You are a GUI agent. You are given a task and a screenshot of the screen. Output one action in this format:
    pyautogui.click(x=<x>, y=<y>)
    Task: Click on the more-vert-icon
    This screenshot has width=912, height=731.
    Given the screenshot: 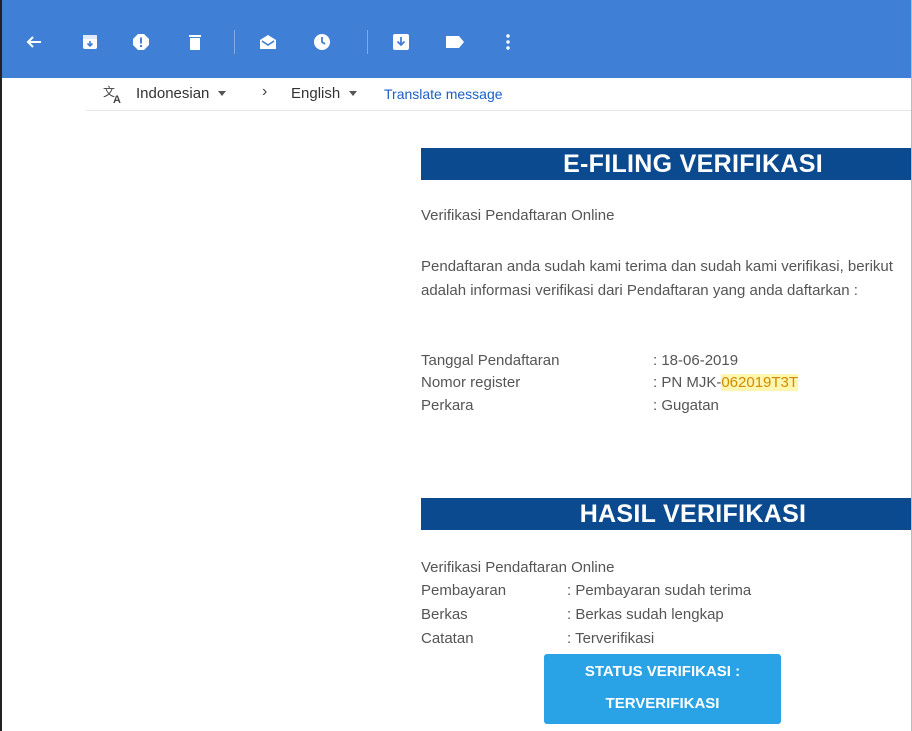 What is the action you would take?
    pyautogui.click(x=508, y=42)
    